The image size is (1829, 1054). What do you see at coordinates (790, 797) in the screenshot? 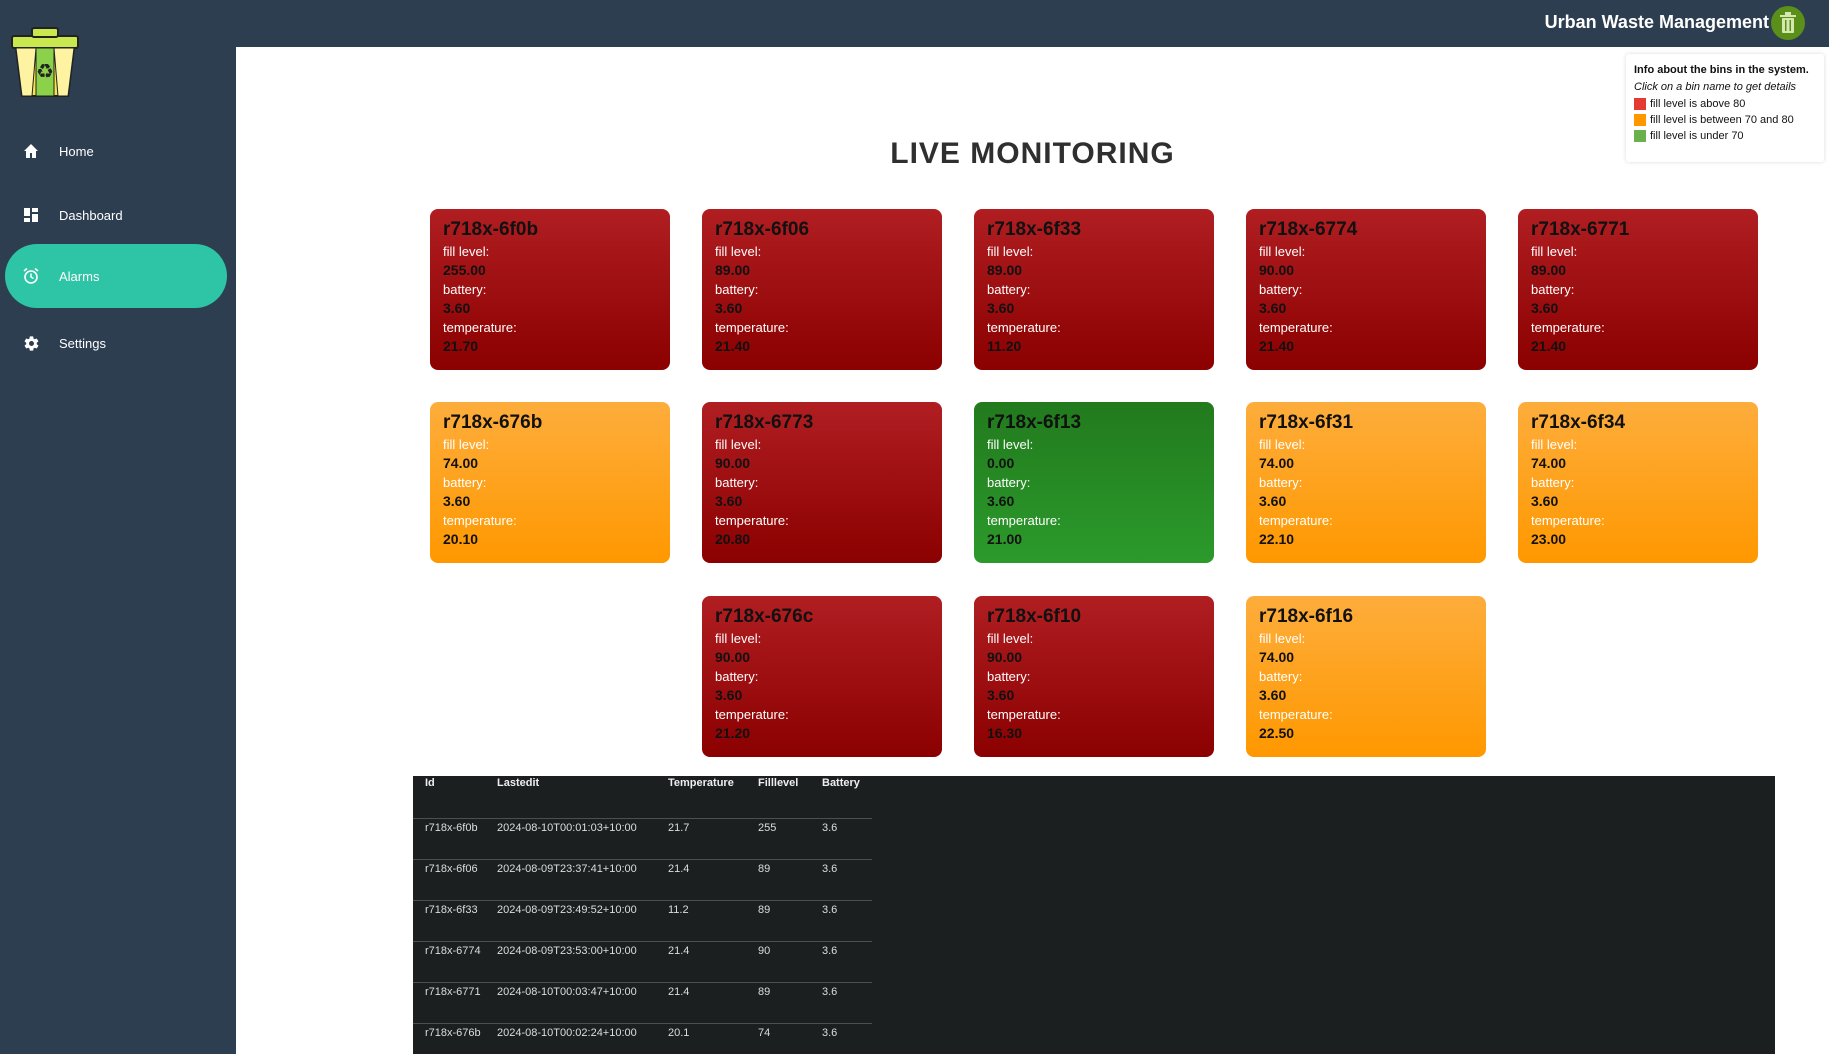
I see `column-header-filllevel: Filllevel` at bounding box center [790, 797].